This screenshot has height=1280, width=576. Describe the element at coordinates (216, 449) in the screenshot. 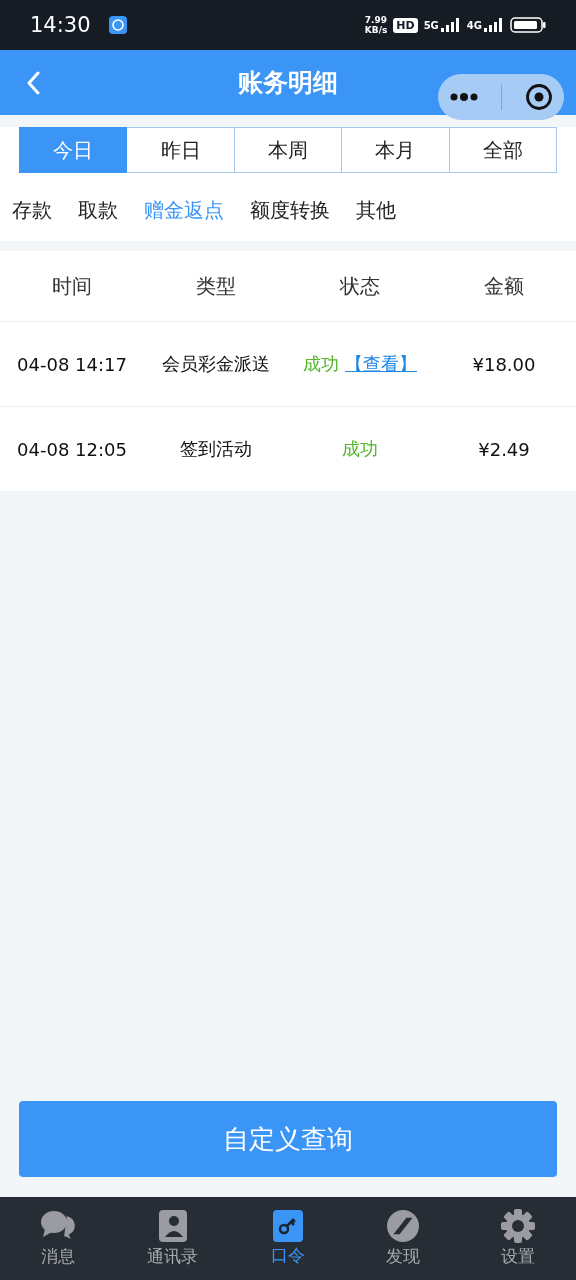

I see `table-cell-text: 签到活动` at that location.